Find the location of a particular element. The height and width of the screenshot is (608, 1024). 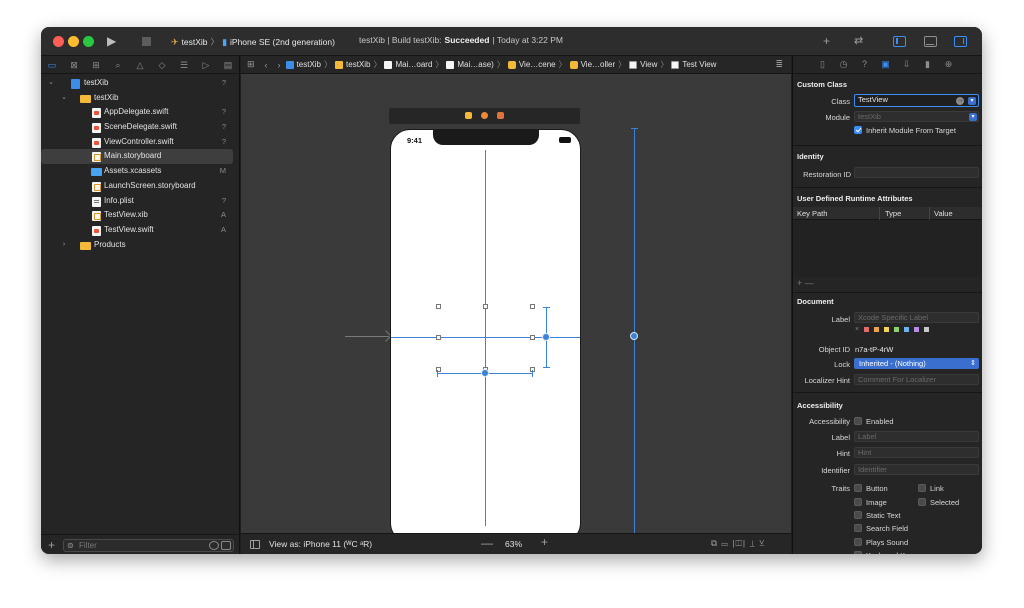

library-plus-icon: + is located at coordinates (826, 41).